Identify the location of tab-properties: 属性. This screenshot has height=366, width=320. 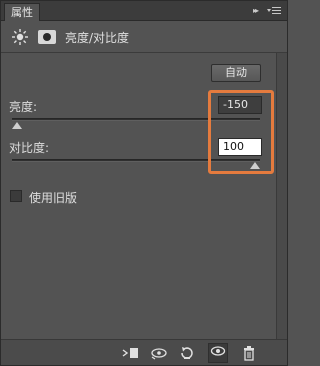
(22, 12).